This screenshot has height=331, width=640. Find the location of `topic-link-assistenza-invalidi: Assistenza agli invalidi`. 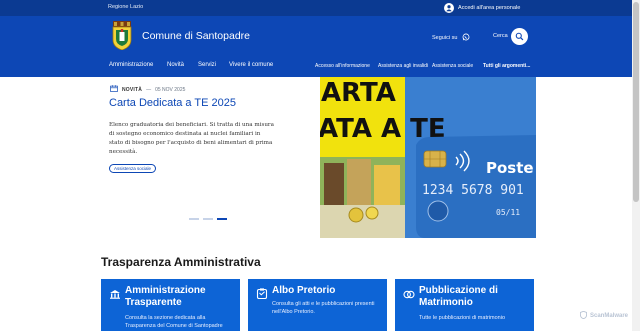

topic-link-assistenza-invalidi: Assistenza agli invalidi is located at coordinates (403, 66).